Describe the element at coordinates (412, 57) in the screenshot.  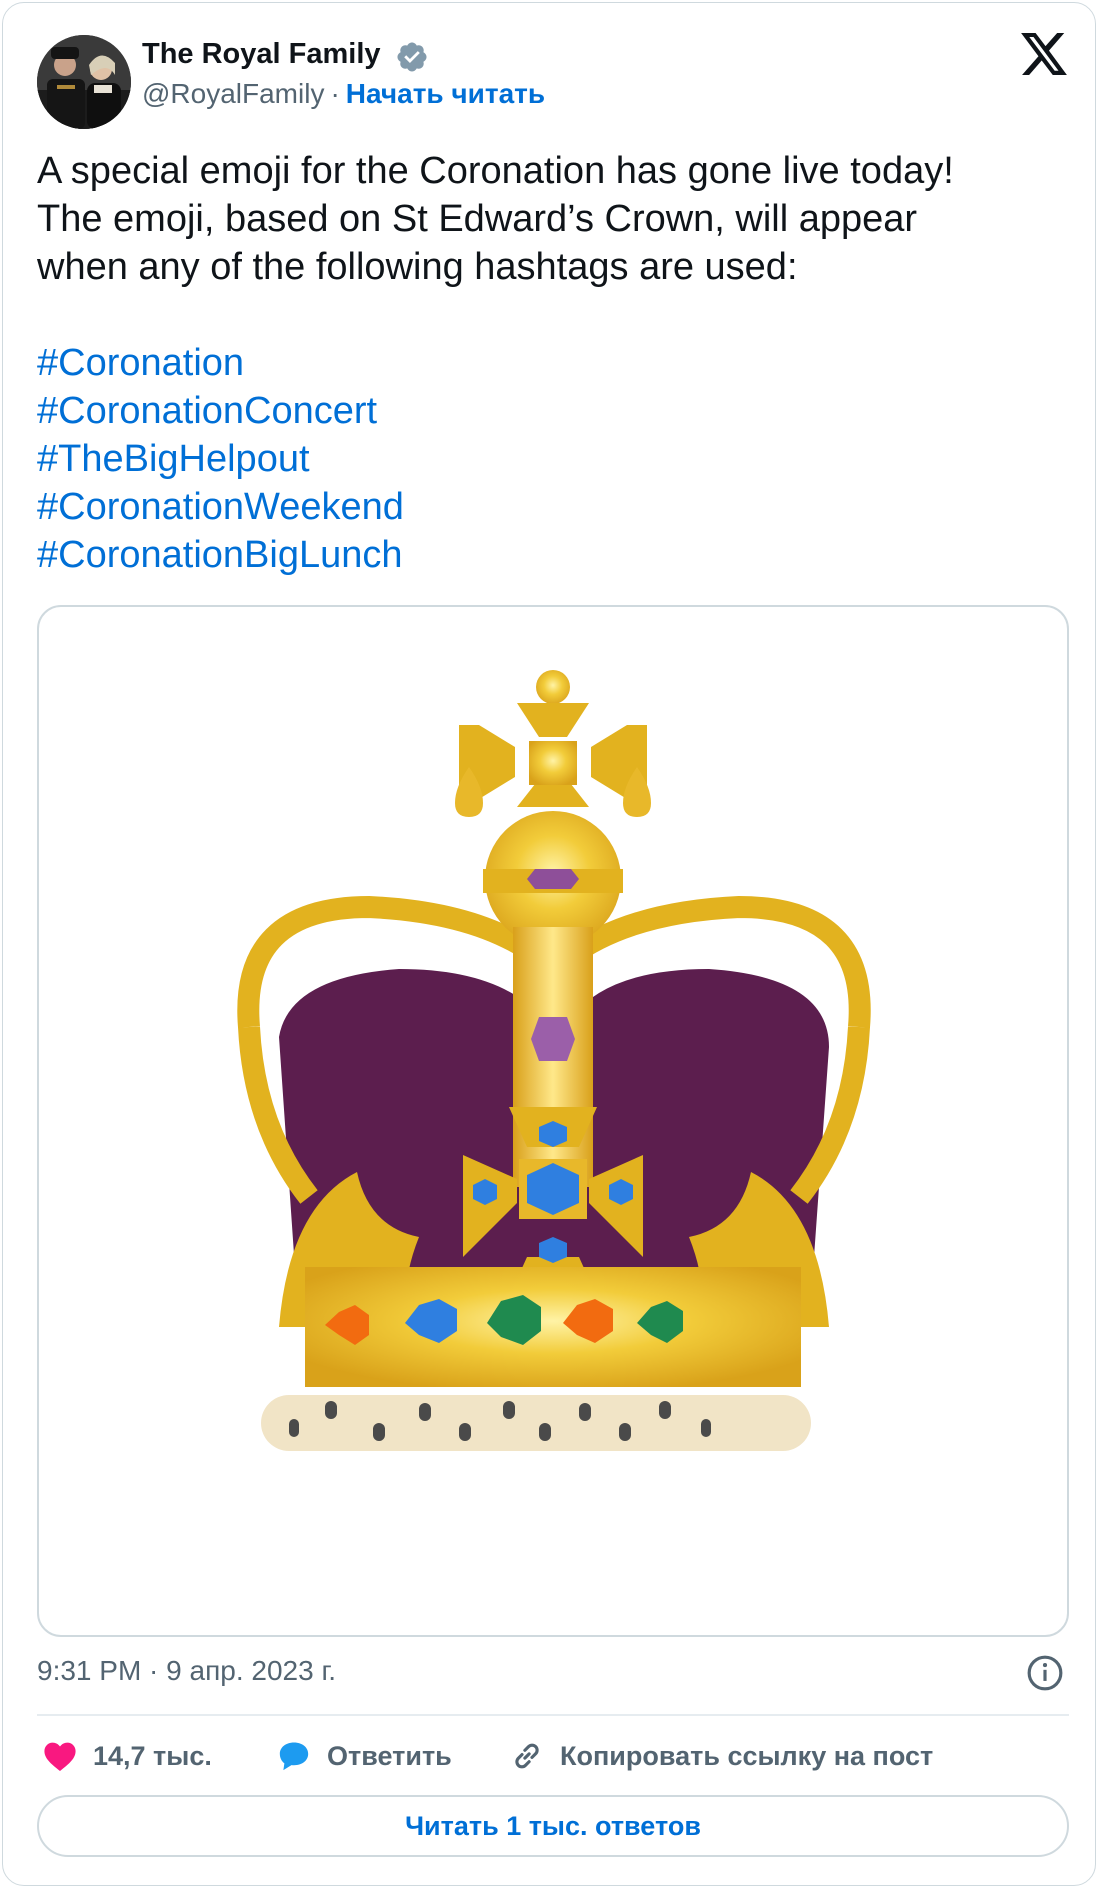
I see `verified-badge-icon` at that location.